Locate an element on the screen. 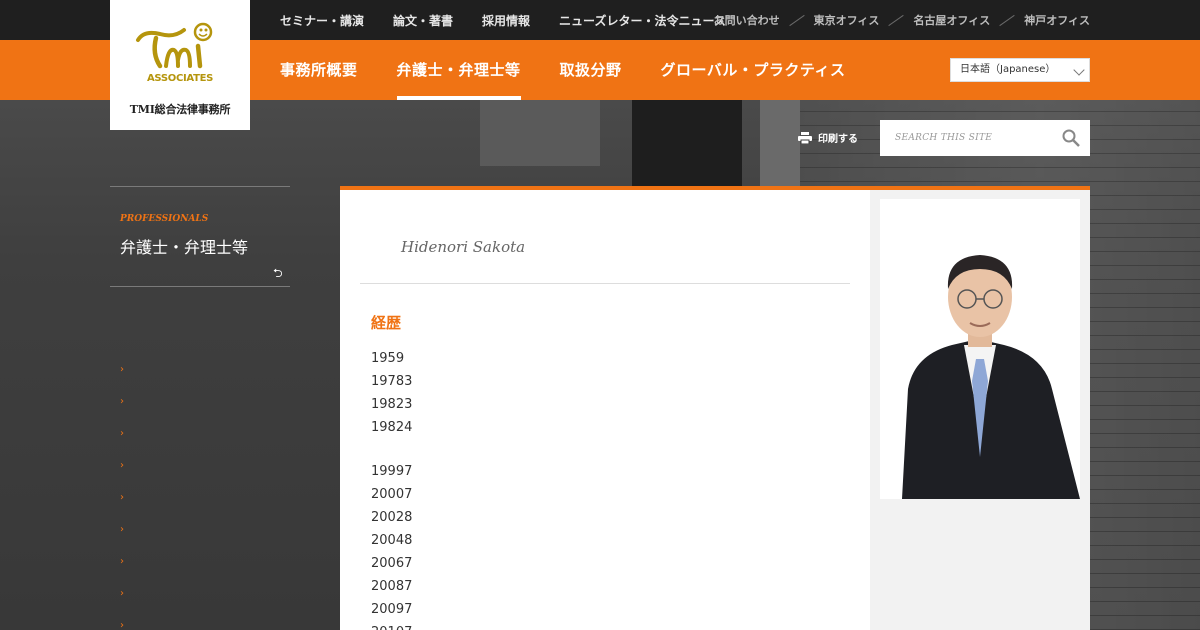 The height and width of the screenshot is (630, 1200). print-label: 印刷する is located at coordinates (838, 139).